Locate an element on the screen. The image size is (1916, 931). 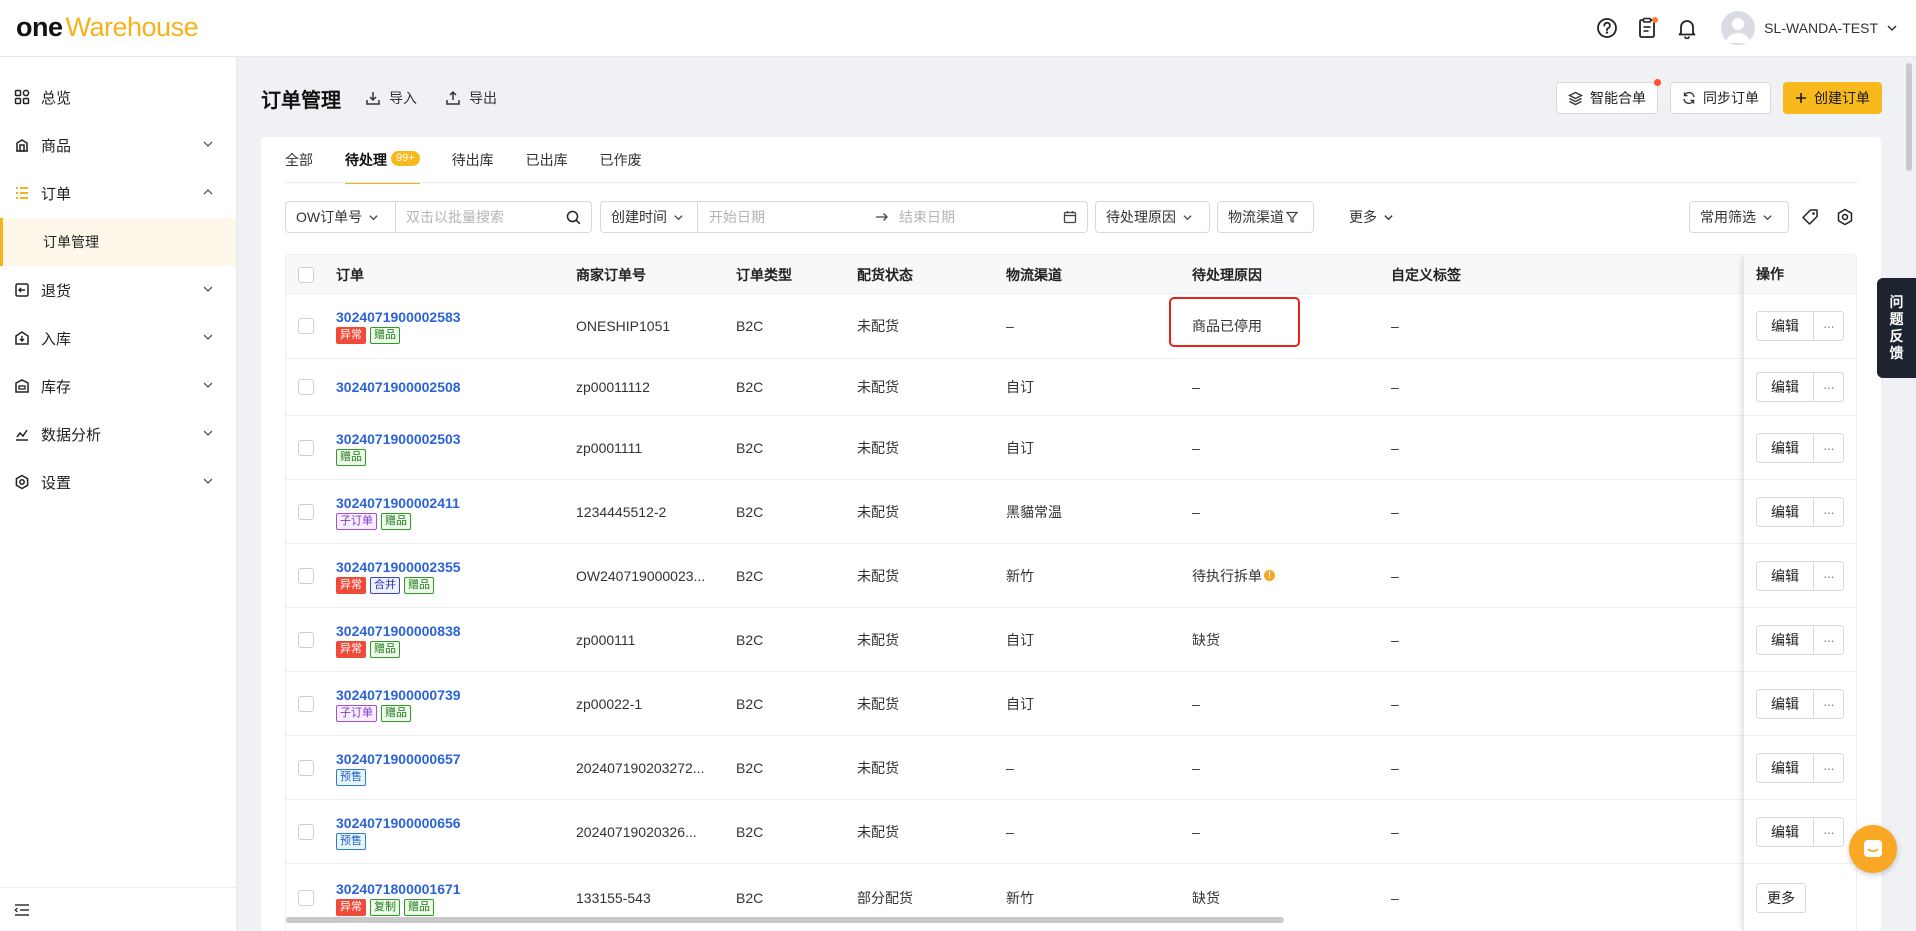
order-number-link: 3024071900002503 is located at coordinates (398, 439).